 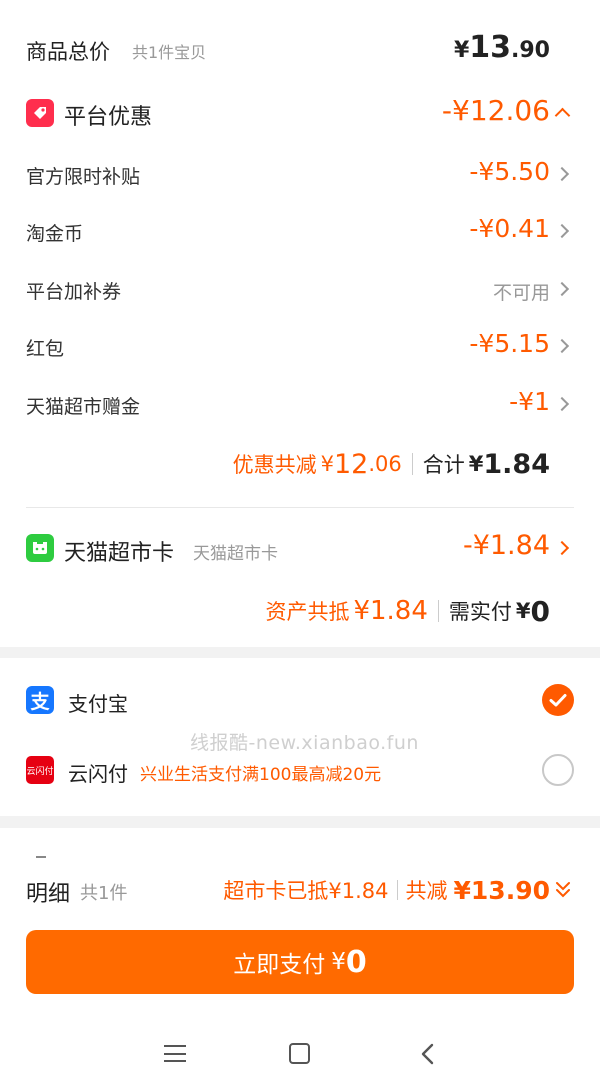 What do you see at coordinates (327, 464) in the screenshot?
I see `discount-total-currency: ¥` at bounding box center [327, 464].